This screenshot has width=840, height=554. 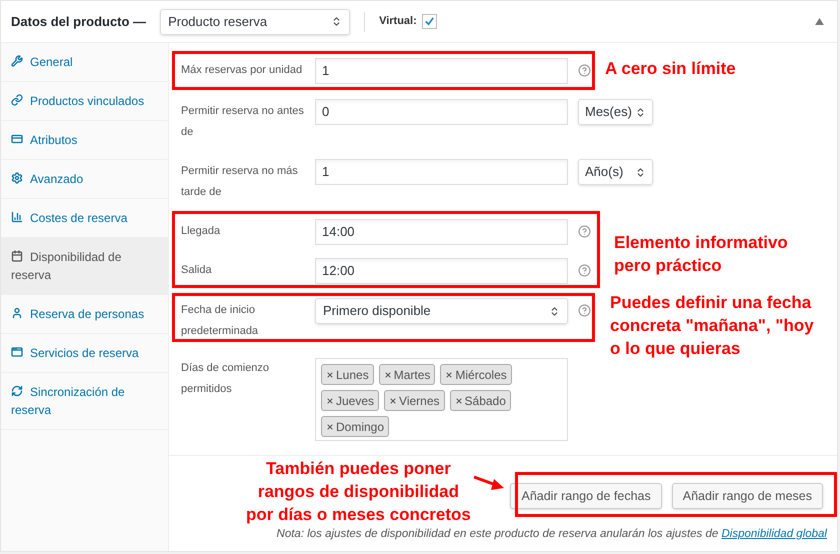 What do you see at coordinates (17, 61) in the screenshot?
I see `wrench-icon` at bounding box center [17, 61].